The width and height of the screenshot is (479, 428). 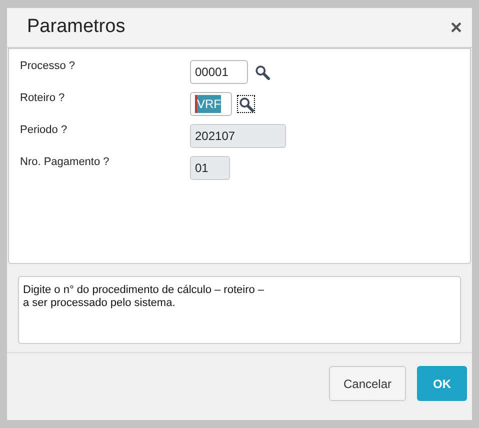 I want to click on input-field: 00001, so click(x=219, y=72).